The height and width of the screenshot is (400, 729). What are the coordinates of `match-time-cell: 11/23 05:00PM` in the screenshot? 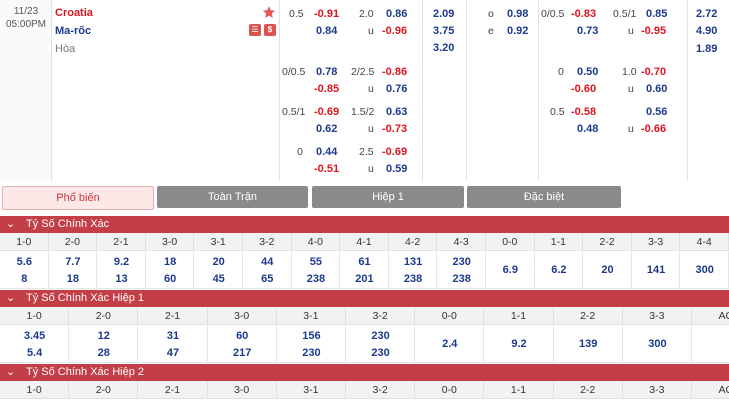 It's located at (26, 90).